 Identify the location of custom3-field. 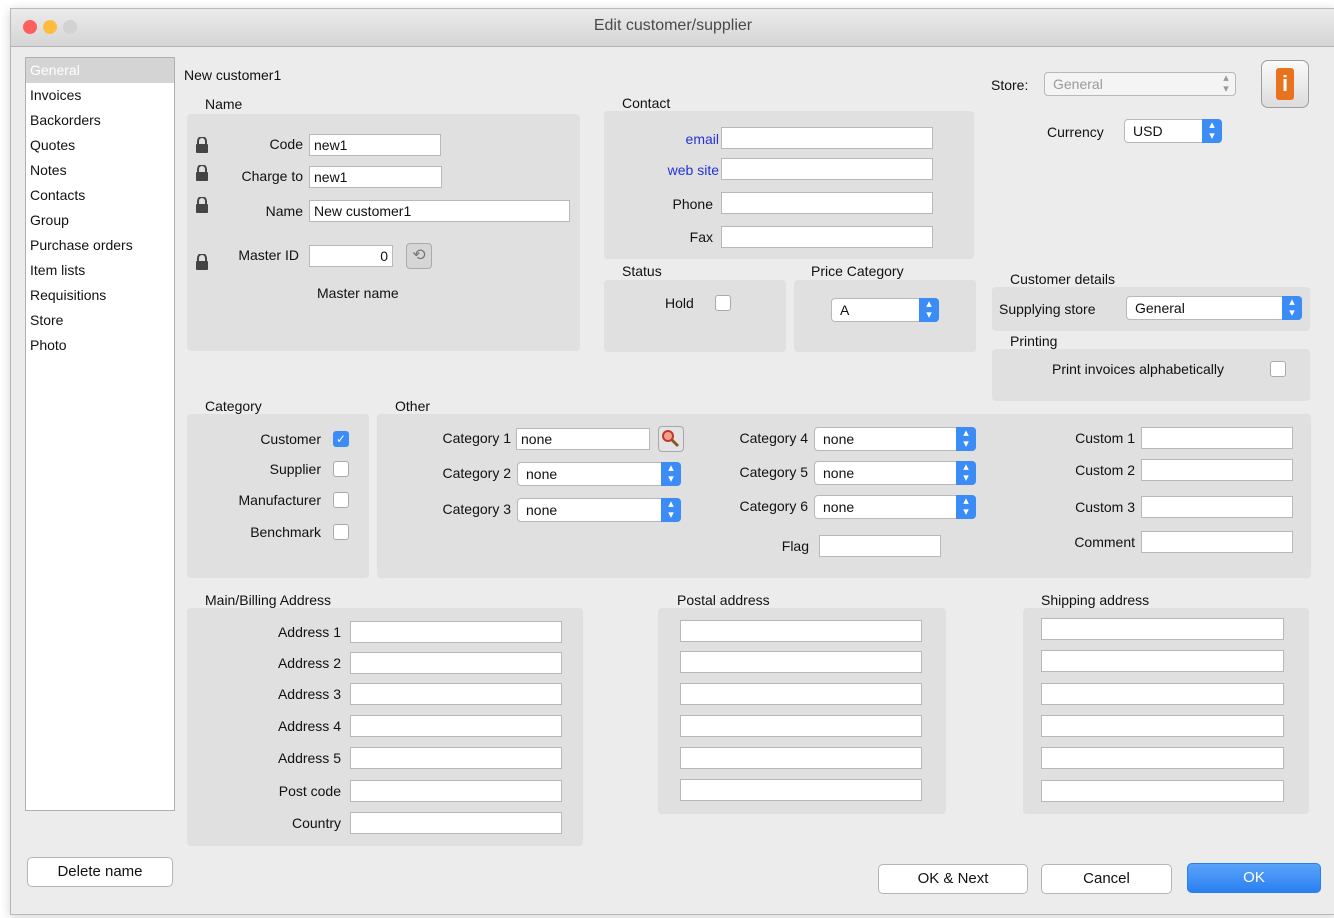
(1217, 507).